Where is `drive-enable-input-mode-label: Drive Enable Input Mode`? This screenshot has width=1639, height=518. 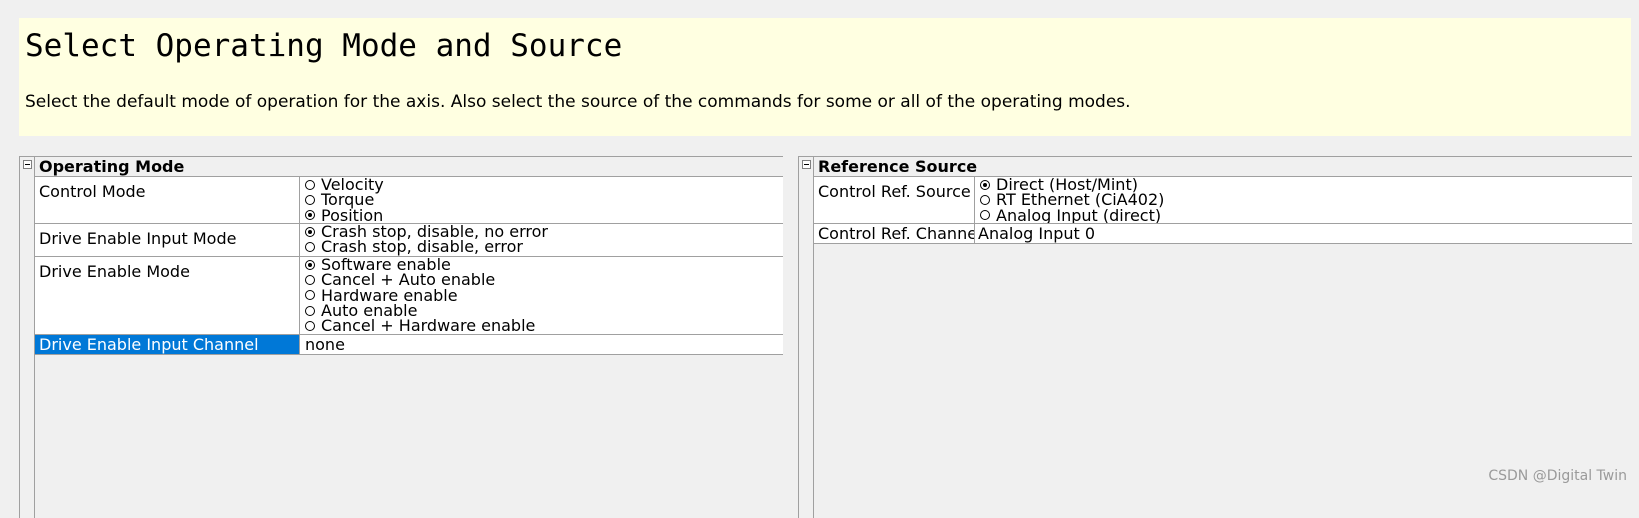 drive-enable-input-mode-label: Drive Enable Input Mode is located at coordinates (167, 240).